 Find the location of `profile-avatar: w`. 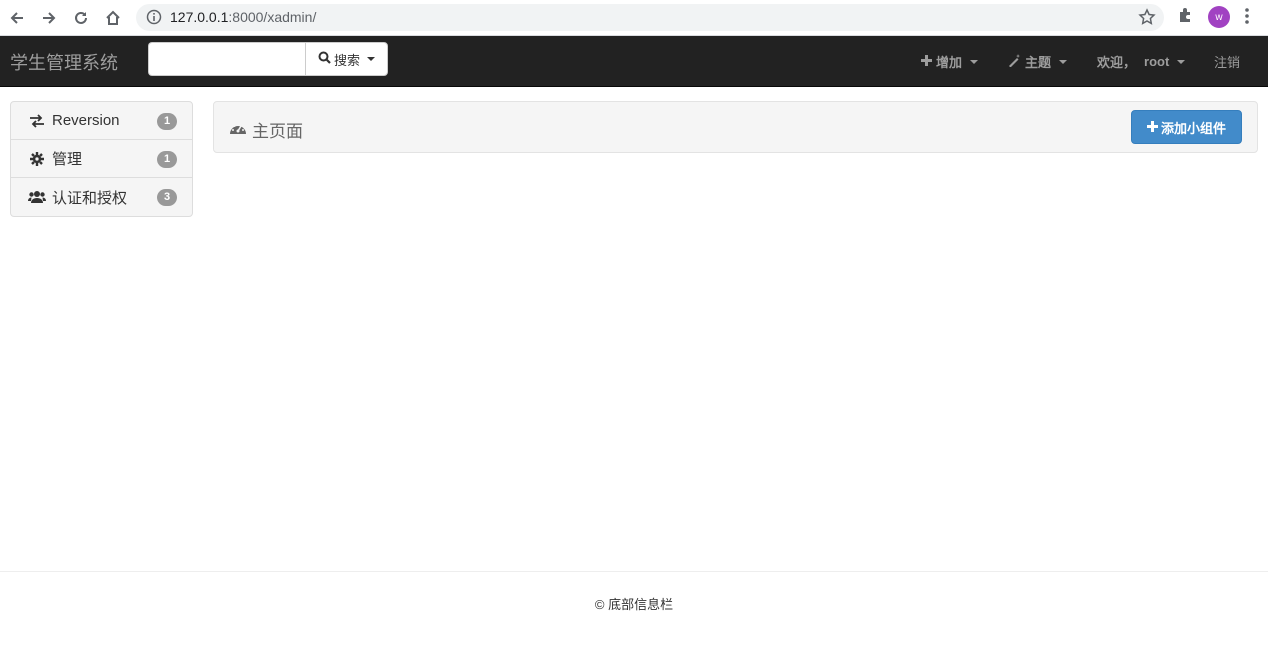

profile-avatar: w is located at coordinates (1219, 17).